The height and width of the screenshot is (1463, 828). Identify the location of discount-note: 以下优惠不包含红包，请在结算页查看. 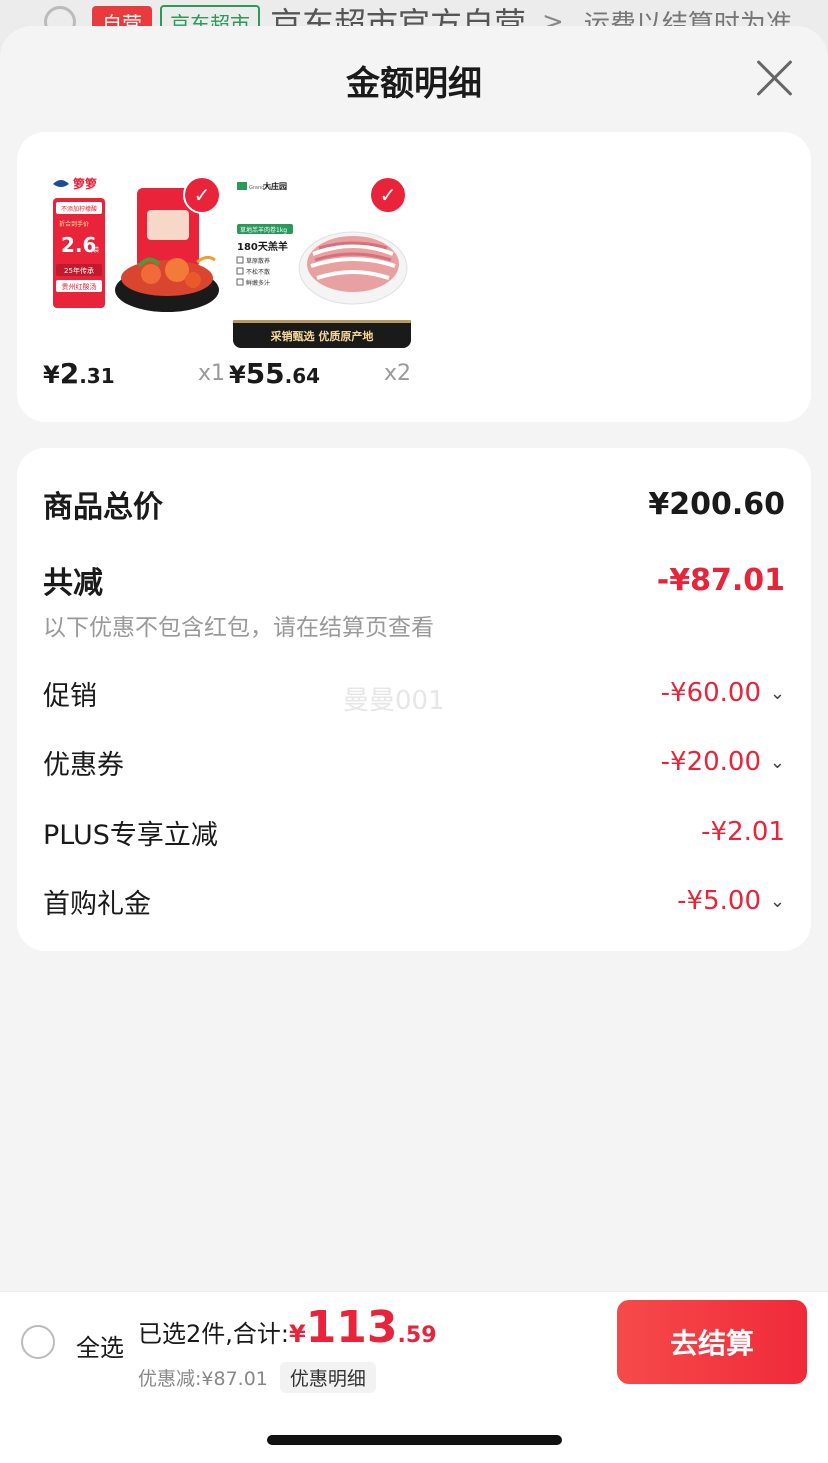
(238, 628).